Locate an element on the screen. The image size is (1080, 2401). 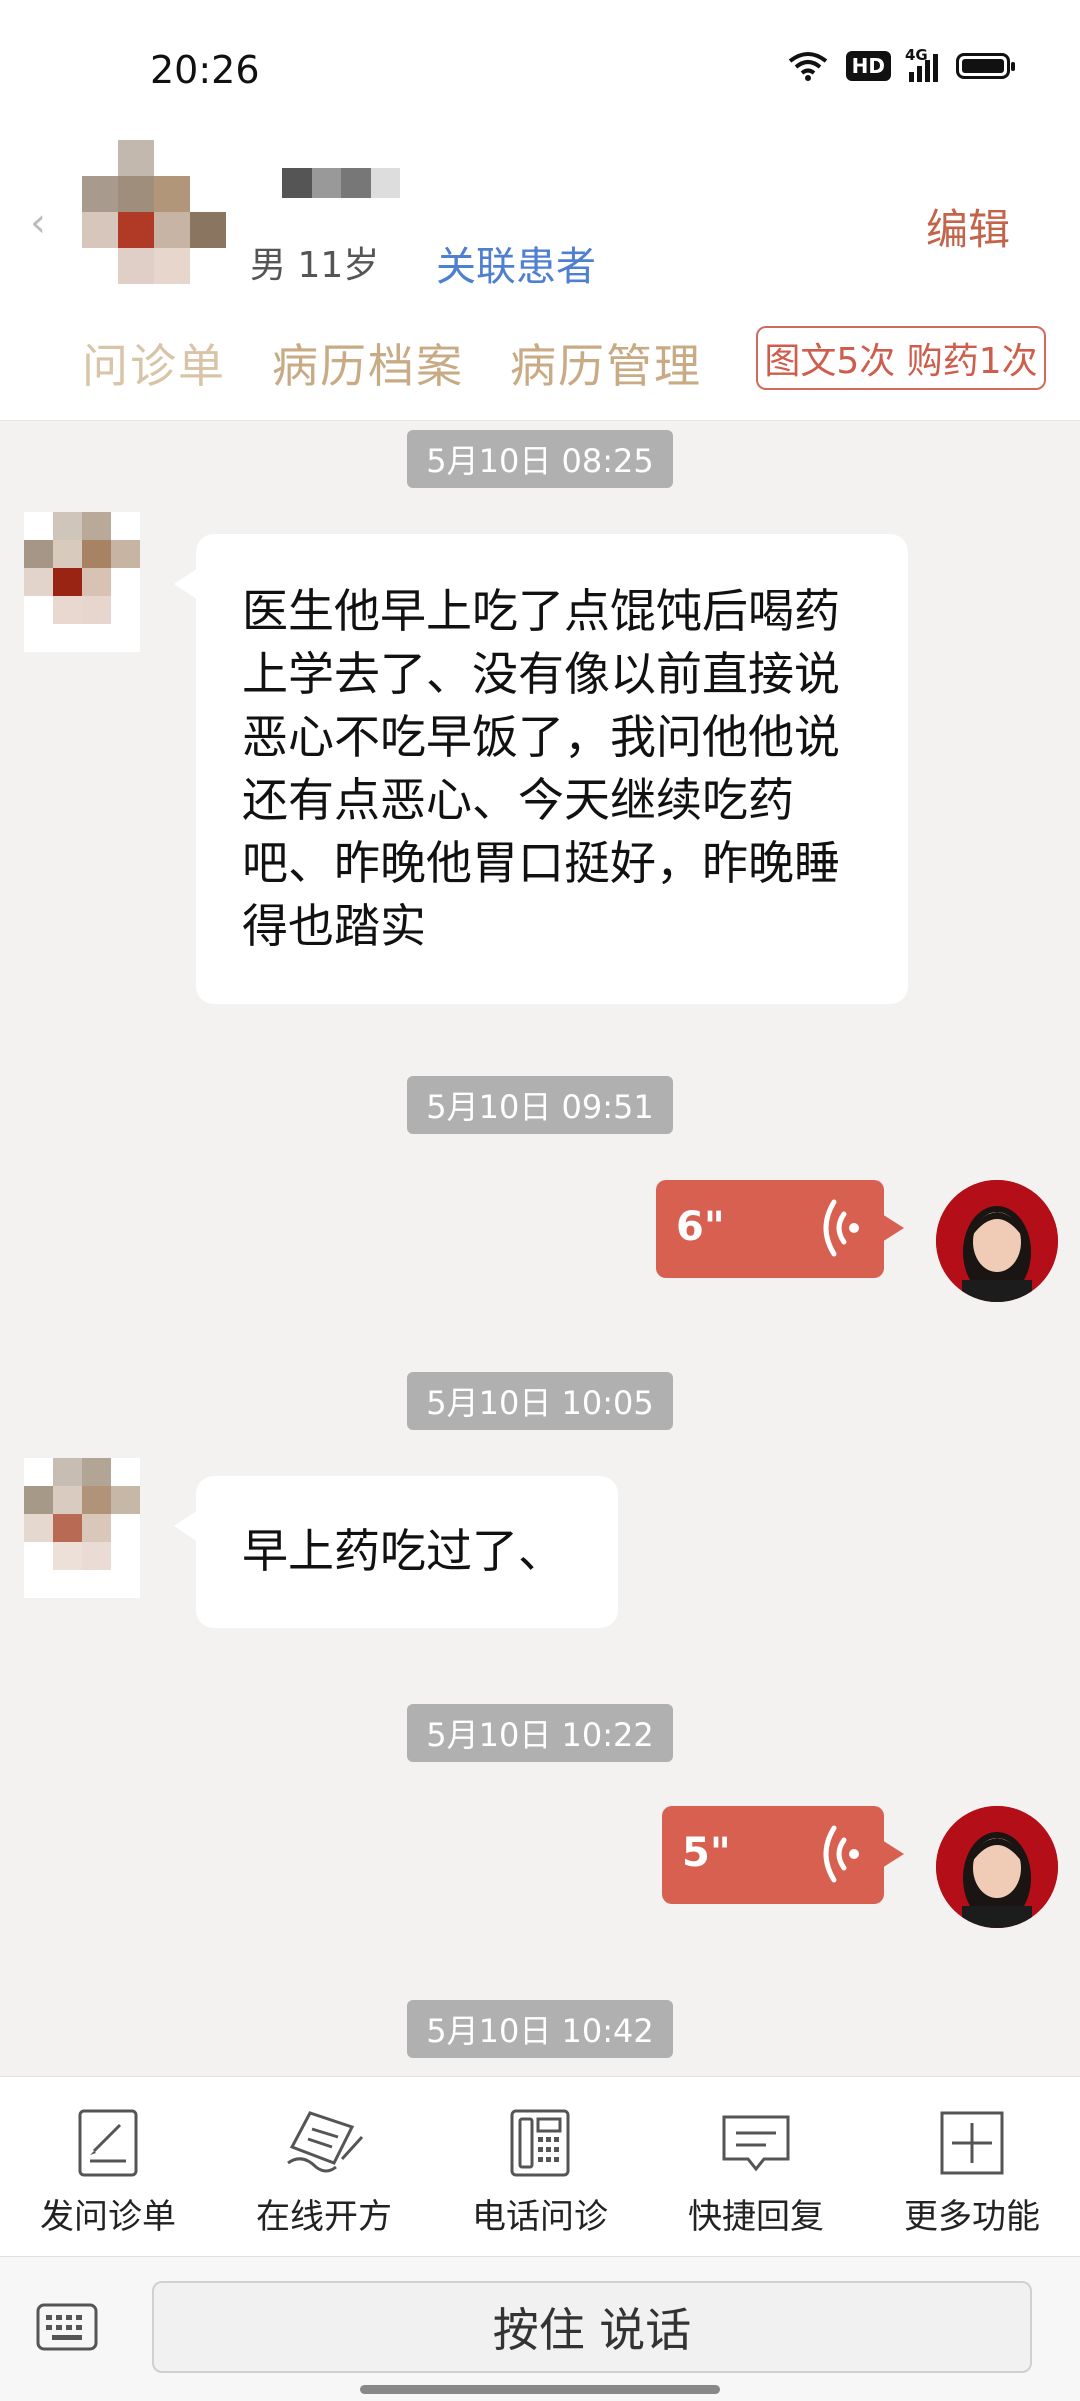
message-timestamp: 5月10日 10:22 is located at coordinates (540, 1733).